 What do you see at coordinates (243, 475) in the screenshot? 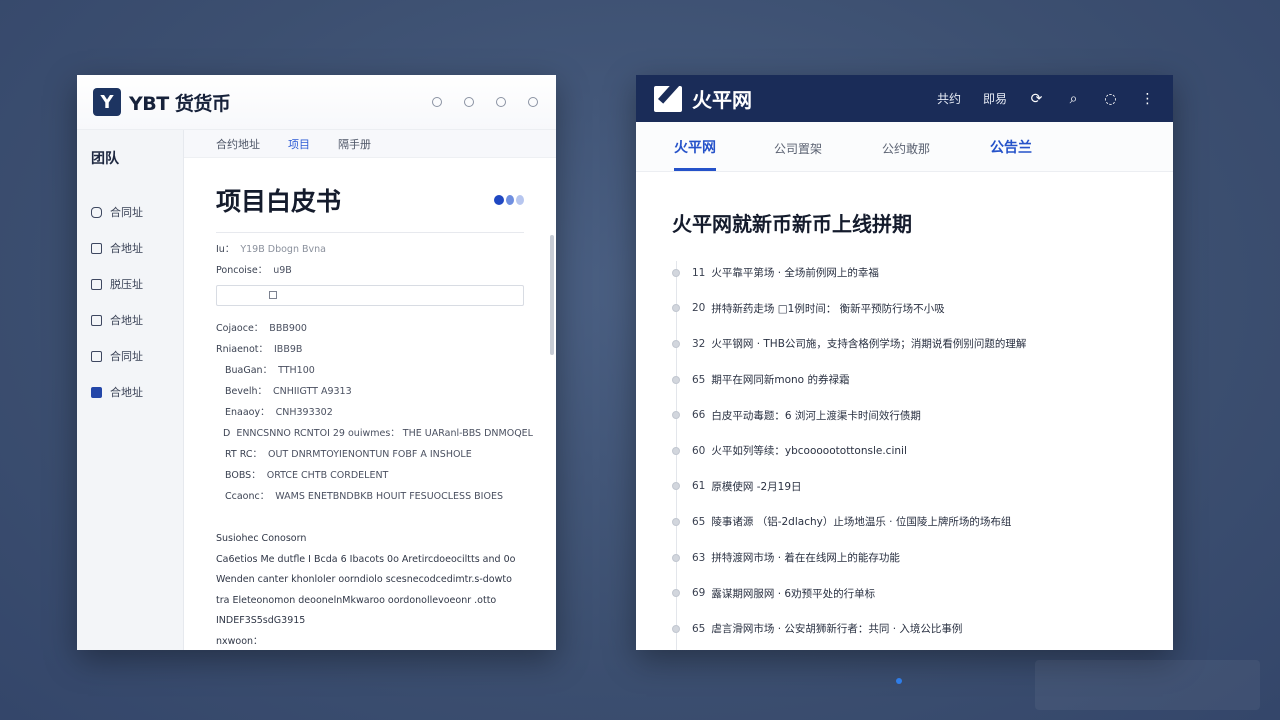
I see `field-key: BOBS：` at bounding box center [243, 475].